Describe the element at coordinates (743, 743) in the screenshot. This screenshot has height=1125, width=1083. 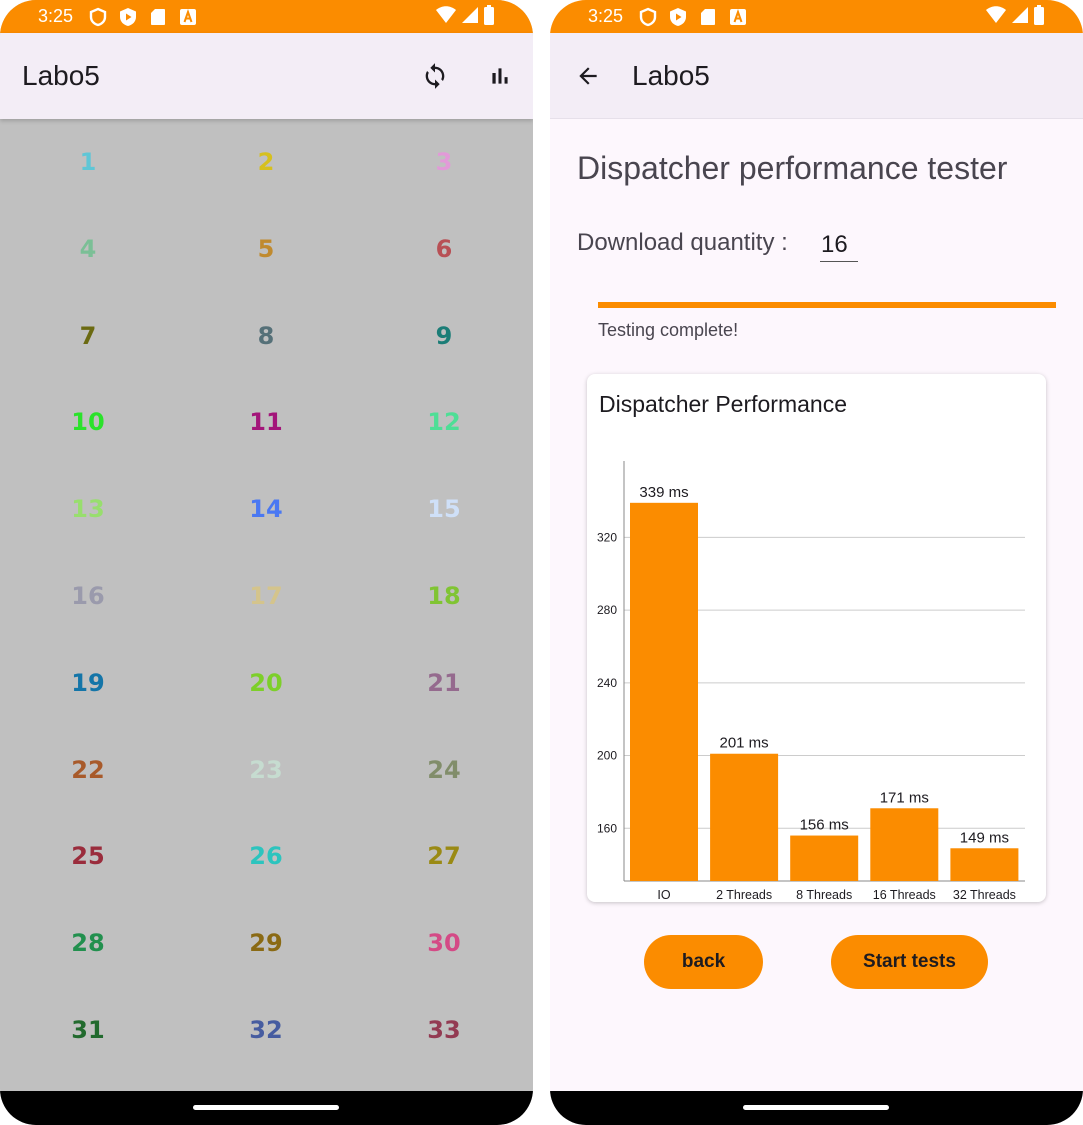
I see `data-label: 201 ms` at that location.